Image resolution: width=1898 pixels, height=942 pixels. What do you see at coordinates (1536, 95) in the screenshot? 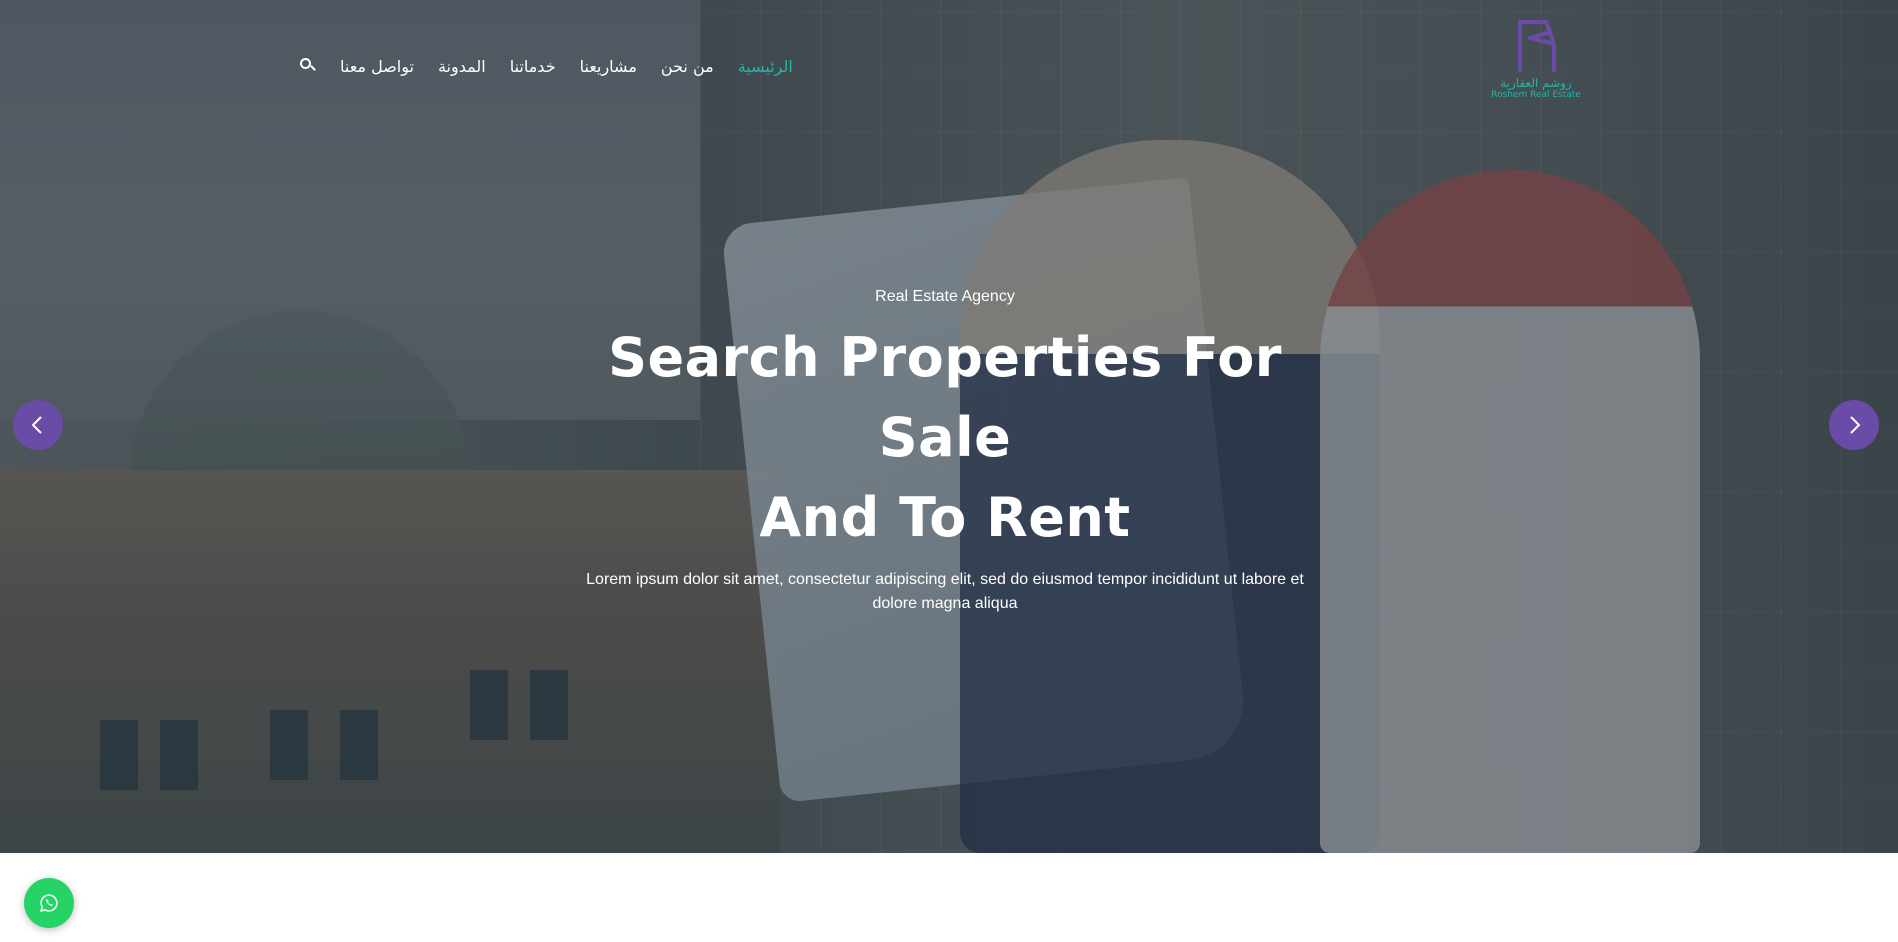
I see `logo-english-name: Roshem Real Estate` at bounding box center [1536, 95].